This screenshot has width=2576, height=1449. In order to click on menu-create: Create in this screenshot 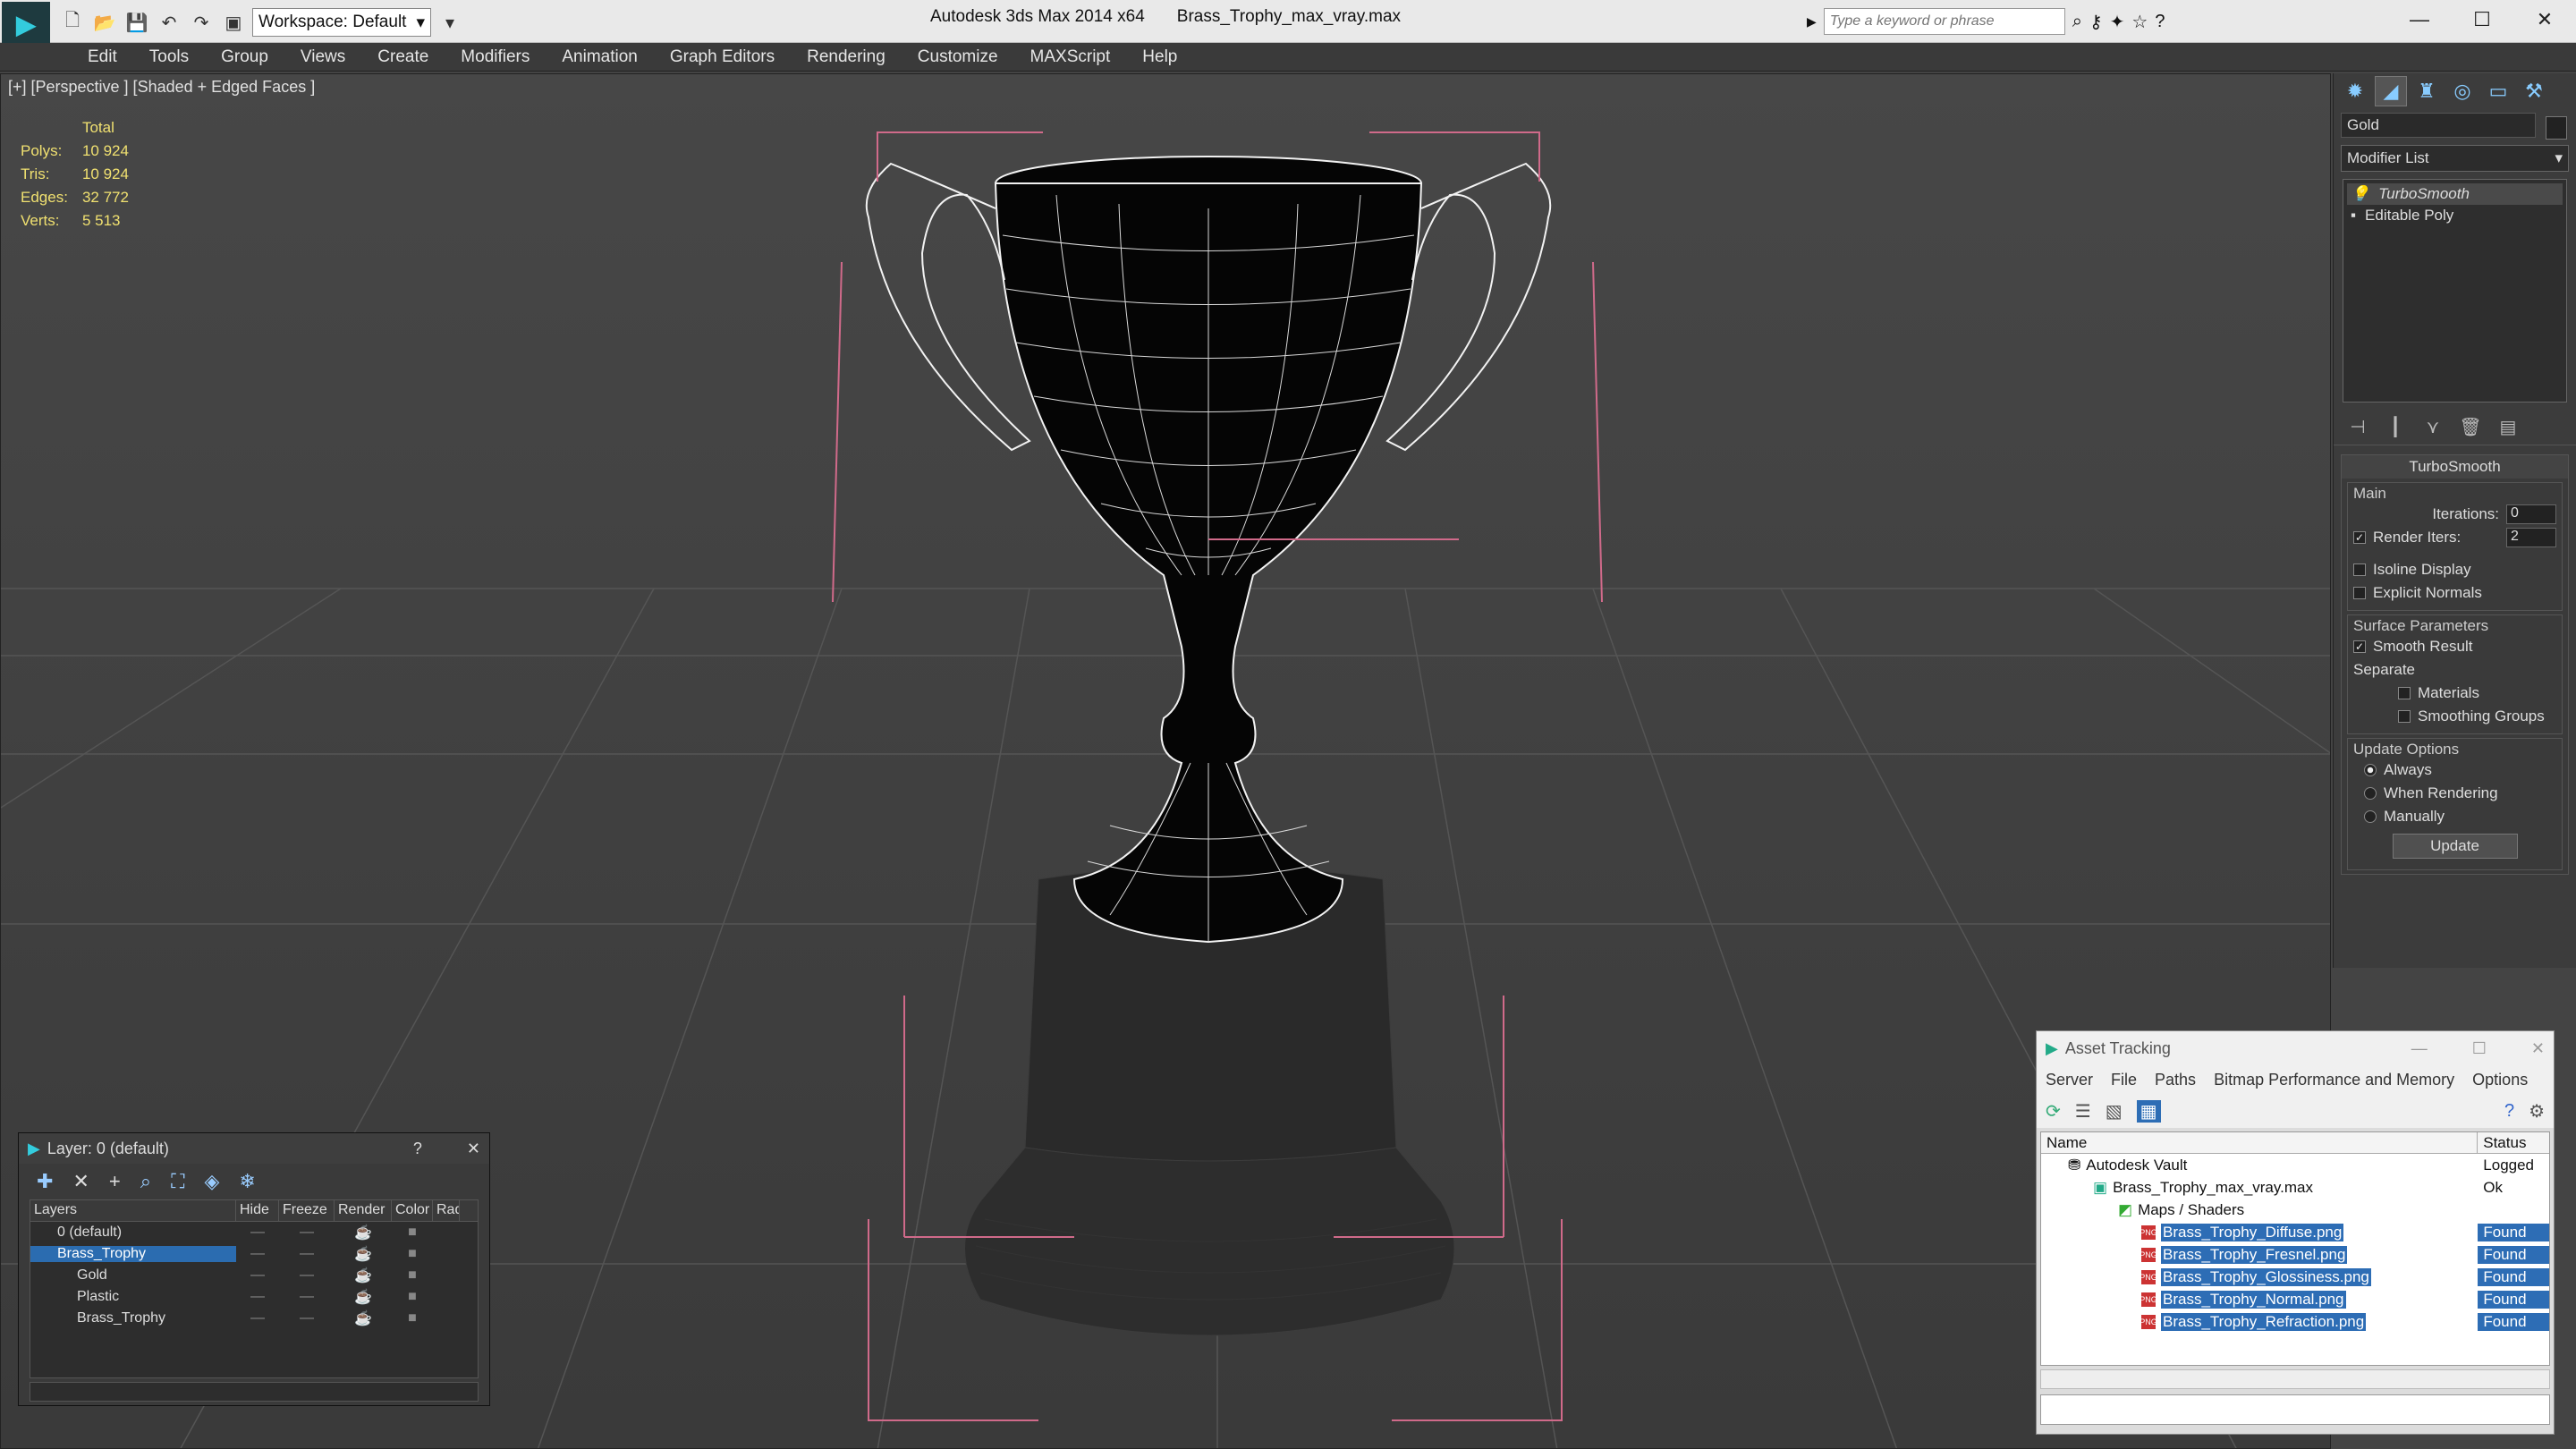, I will do `click(403, 57)`.